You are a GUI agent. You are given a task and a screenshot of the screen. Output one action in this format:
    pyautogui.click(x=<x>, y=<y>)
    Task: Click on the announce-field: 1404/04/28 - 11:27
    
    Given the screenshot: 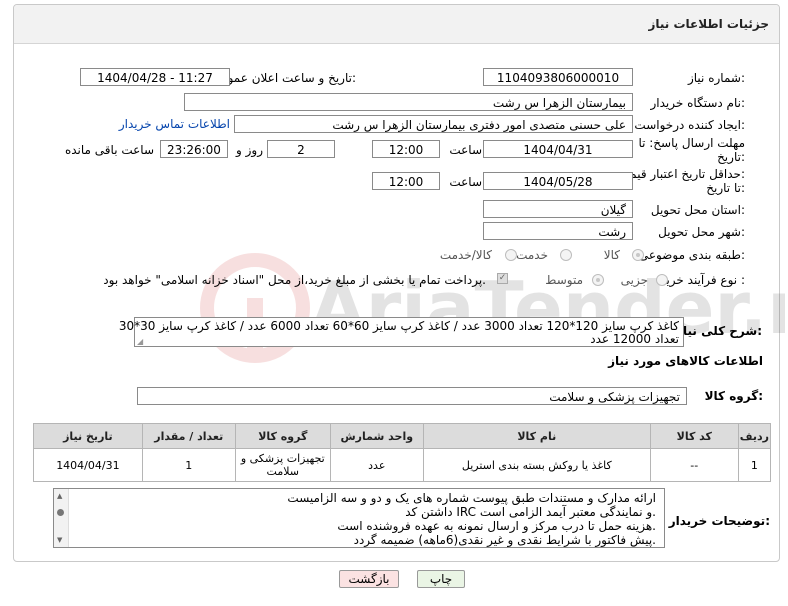 What is the action you would take?
    pyautogui.click(x=155, y=77)
    